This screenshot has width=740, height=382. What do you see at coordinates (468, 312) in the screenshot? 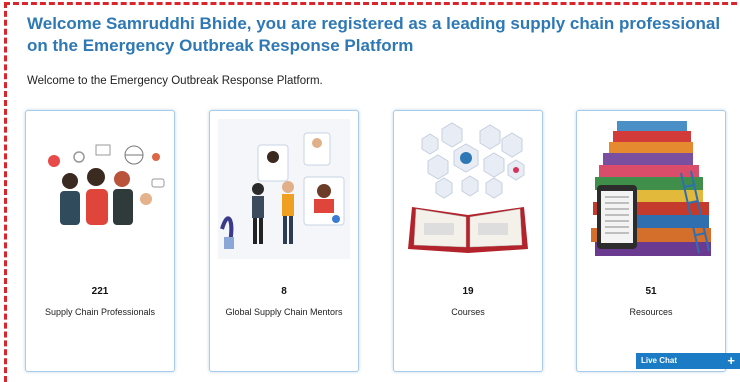
I see `card-label: Courses` at bounding box center [468, 312].